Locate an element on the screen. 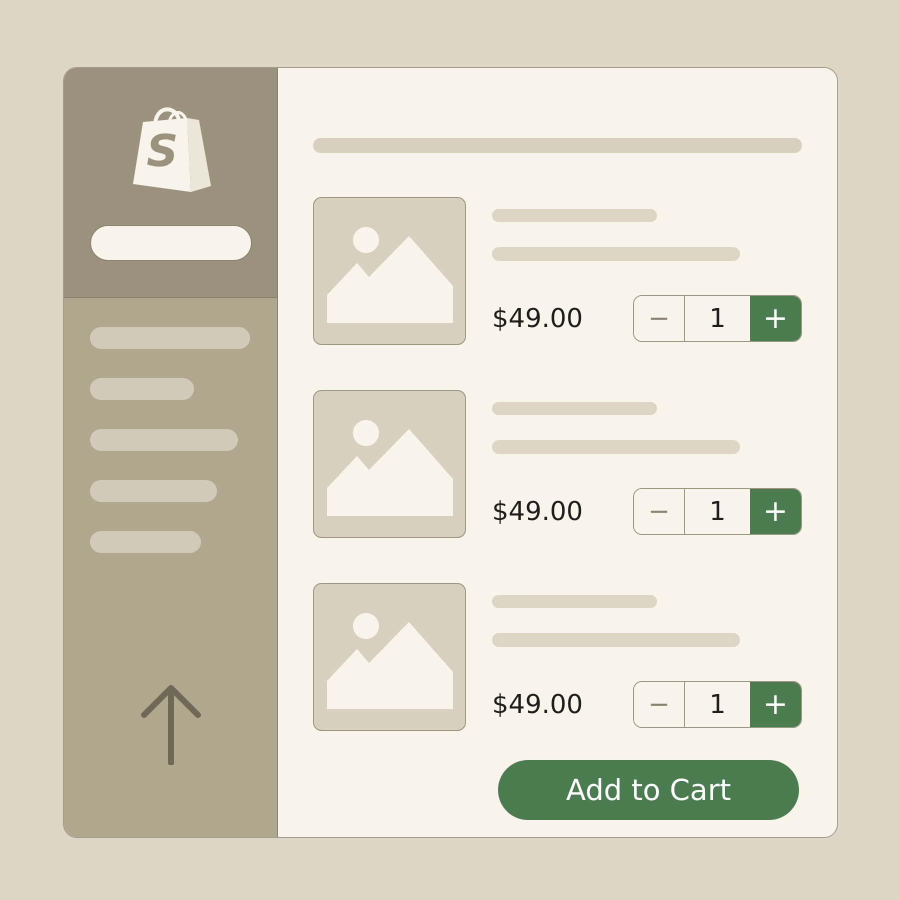  add-to-cart-button: Add to Cart is located at coordinates (648, 790).